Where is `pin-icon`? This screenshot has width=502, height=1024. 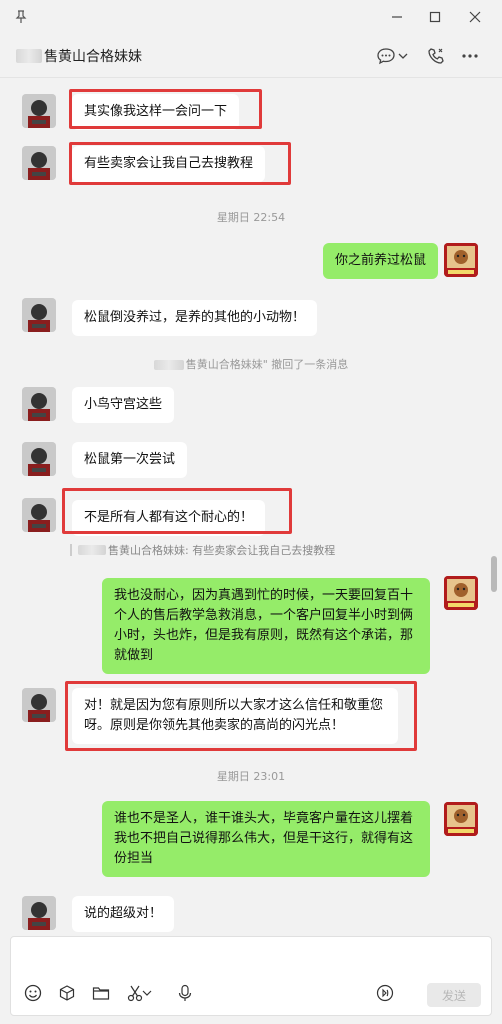
pin-icon is located at coordinates (21, 17).